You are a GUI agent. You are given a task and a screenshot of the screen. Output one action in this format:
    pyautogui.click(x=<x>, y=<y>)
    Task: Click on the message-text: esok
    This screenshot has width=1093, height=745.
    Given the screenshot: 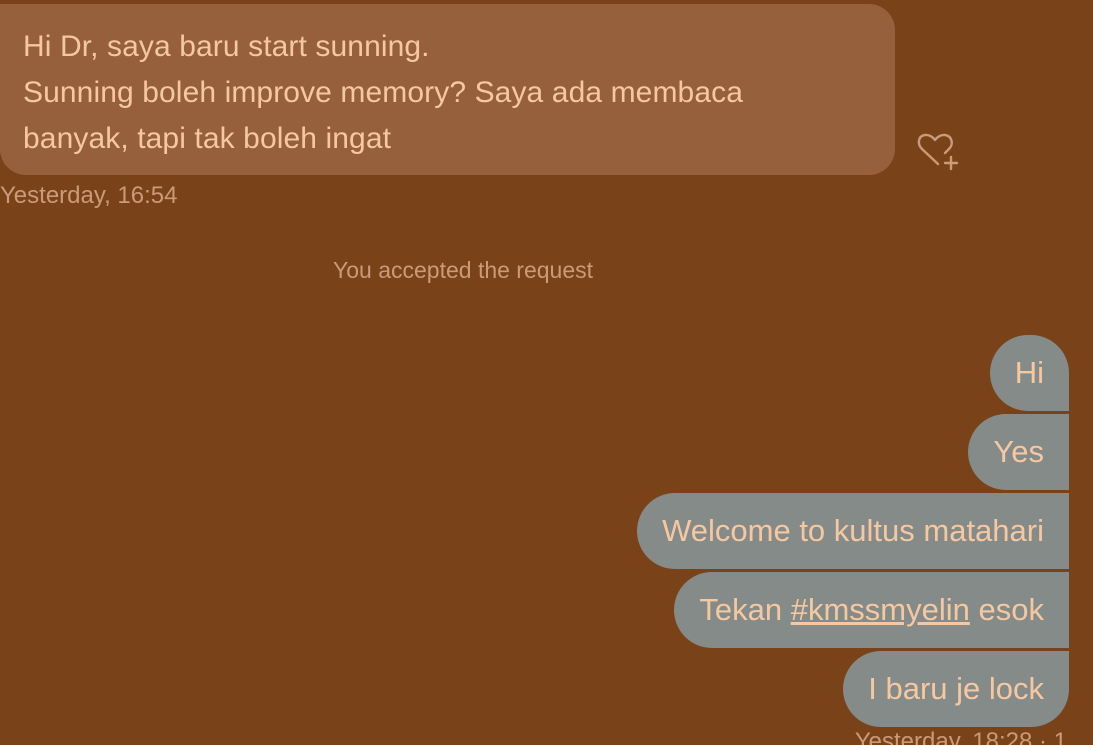 What is the action you would take?
    pyautogui.click(x=1007, y=609)
    